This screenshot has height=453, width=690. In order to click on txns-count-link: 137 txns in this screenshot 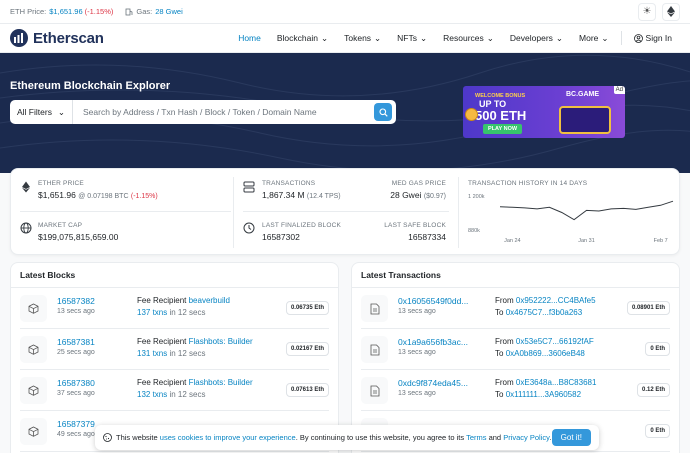, I will do `click(152, 312)`.